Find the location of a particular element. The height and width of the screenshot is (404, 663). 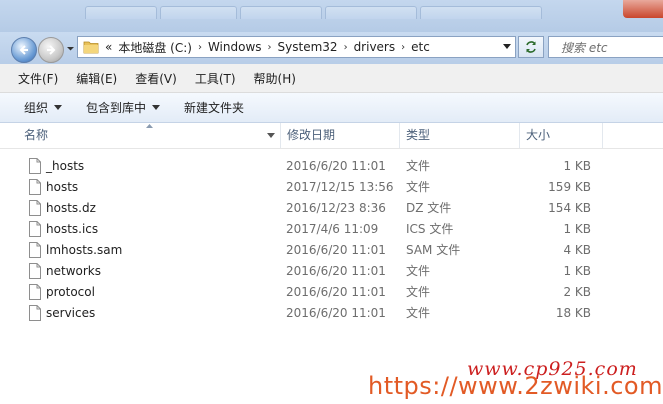

organize-button: 组织 is located at coordinates (43, 107).